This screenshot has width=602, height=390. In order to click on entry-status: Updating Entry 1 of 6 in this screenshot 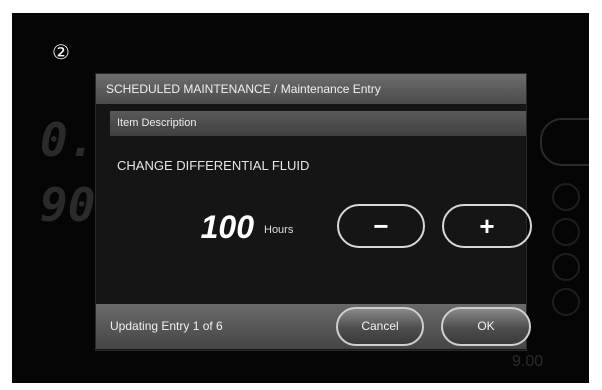, I will do `click(166, 326)`.